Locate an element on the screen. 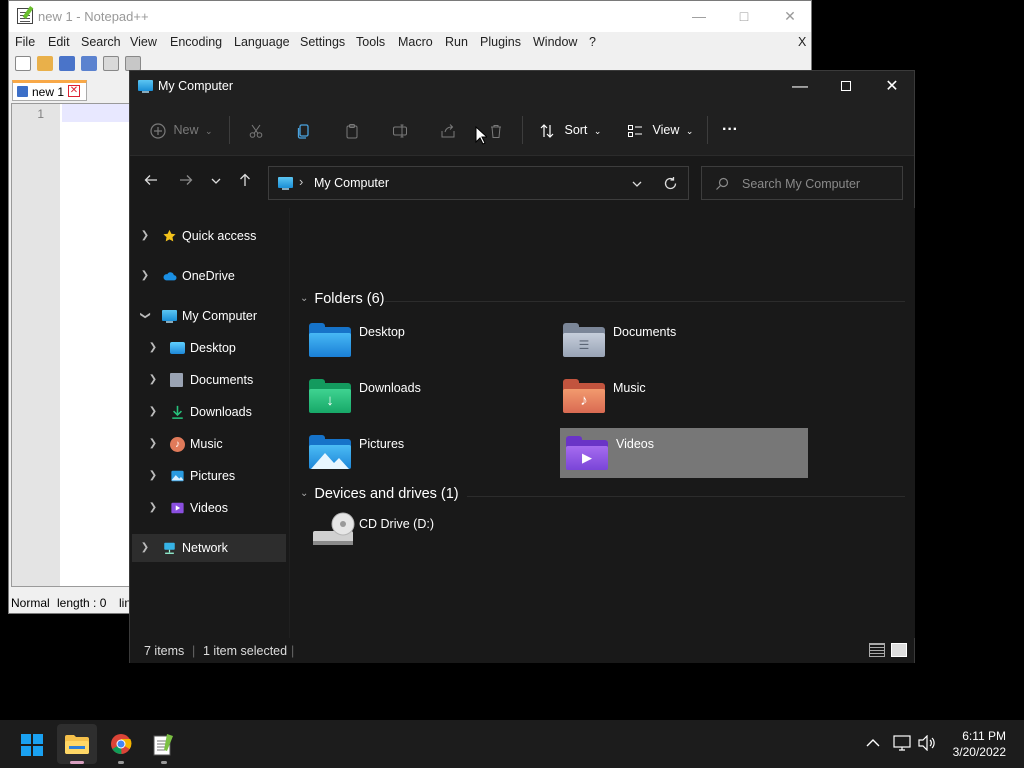 The height and width of the screenshot is (768, 1024). menu-search: Search is located at coordinates (101, 42).